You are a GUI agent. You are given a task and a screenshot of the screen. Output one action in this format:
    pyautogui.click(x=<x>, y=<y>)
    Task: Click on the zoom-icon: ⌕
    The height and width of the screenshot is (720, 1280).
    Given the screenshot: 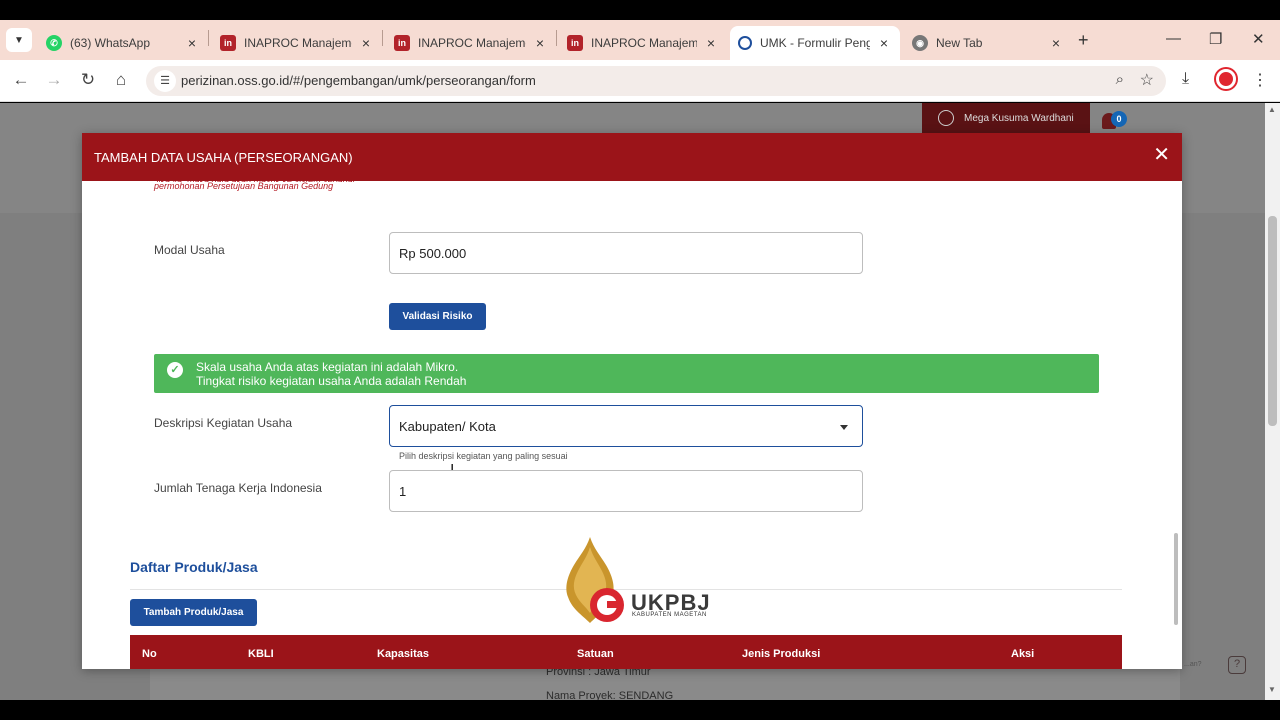 What is the action you would take?
    pyautogui.click(x=1120, y=79)
    